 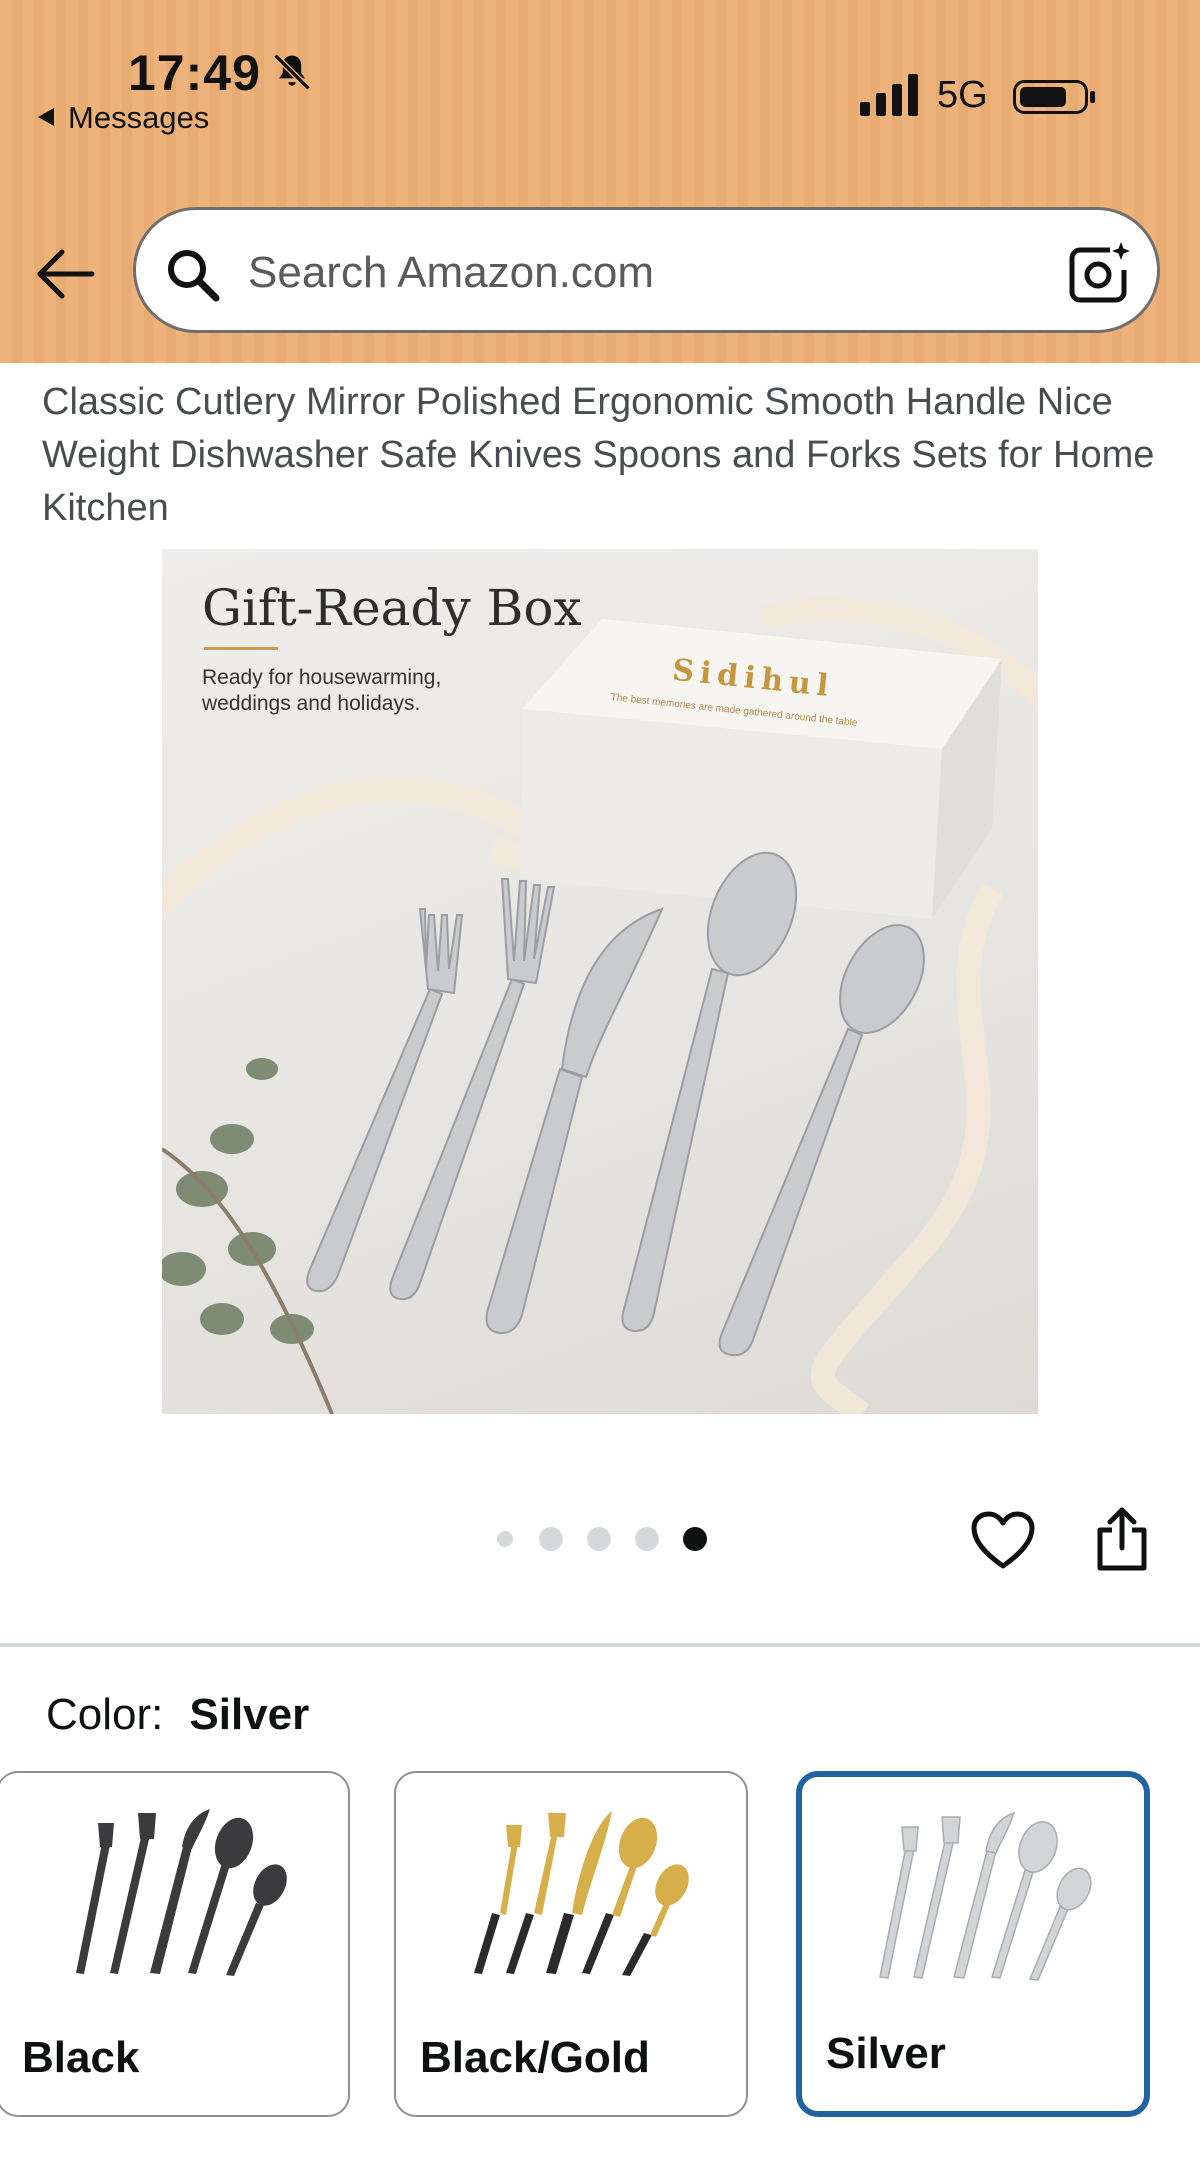 I want to click on search-icon, so click(x=194, y=276).